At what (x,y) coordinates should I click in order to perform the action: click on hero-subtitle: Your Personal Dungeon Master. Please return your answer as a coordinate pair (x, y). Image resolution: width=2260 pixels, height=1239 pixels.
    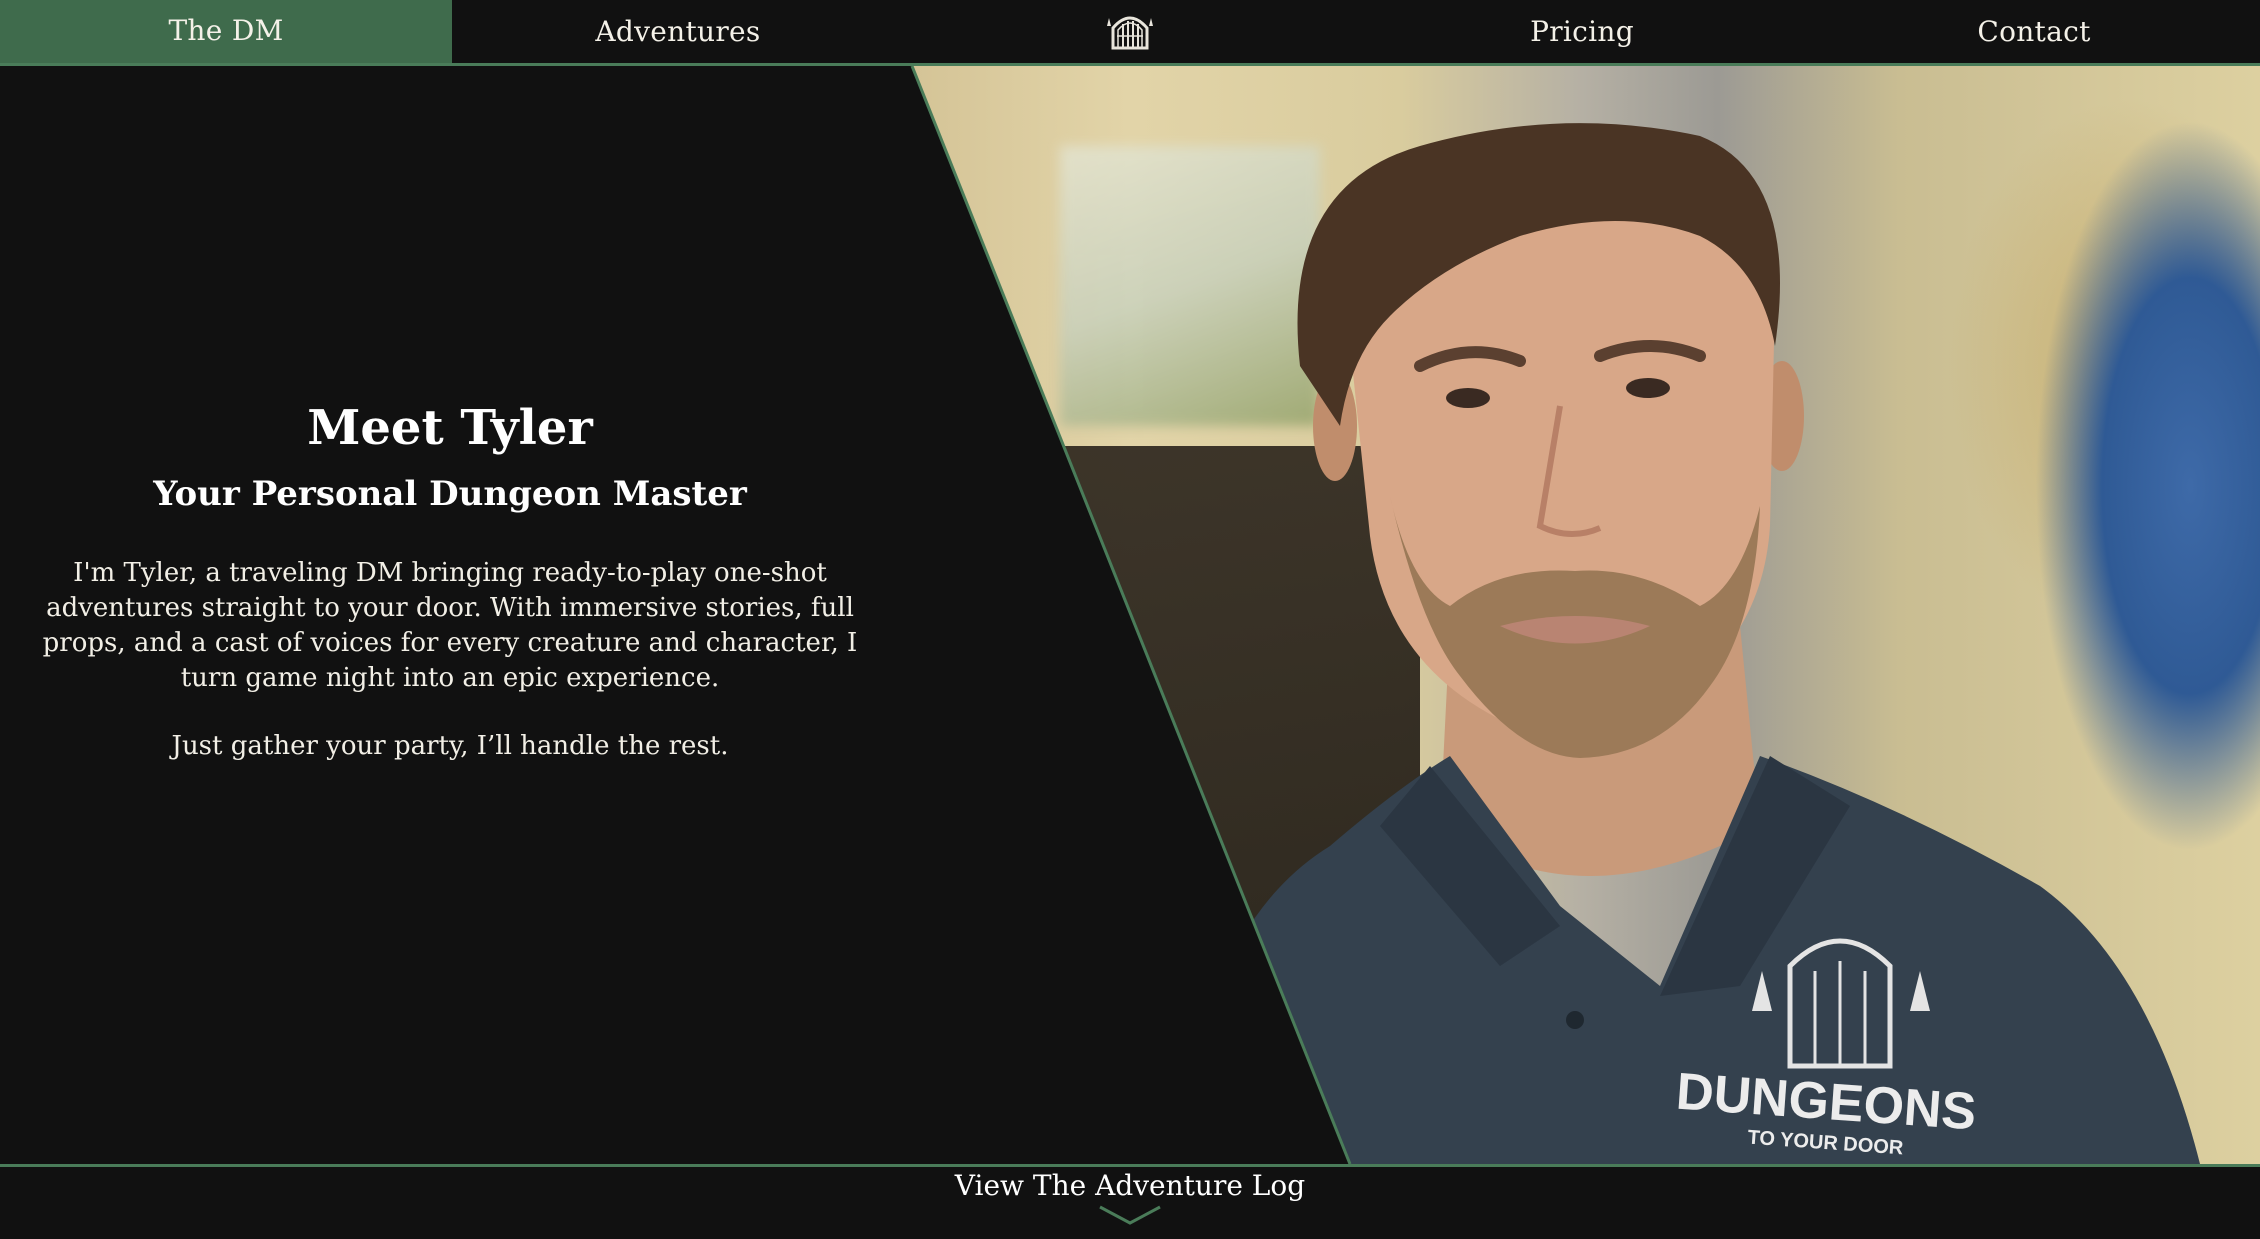
    Looking at the image, I should click on (450, 494).